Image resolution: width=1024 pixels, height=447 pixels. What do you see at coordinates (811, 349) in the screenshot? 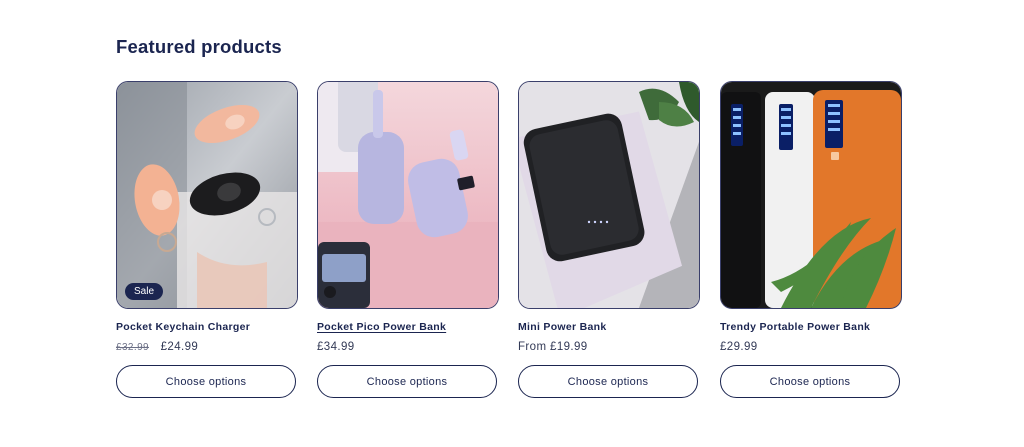
I see `price-row: £29.99` at bounding box center [811, 349].